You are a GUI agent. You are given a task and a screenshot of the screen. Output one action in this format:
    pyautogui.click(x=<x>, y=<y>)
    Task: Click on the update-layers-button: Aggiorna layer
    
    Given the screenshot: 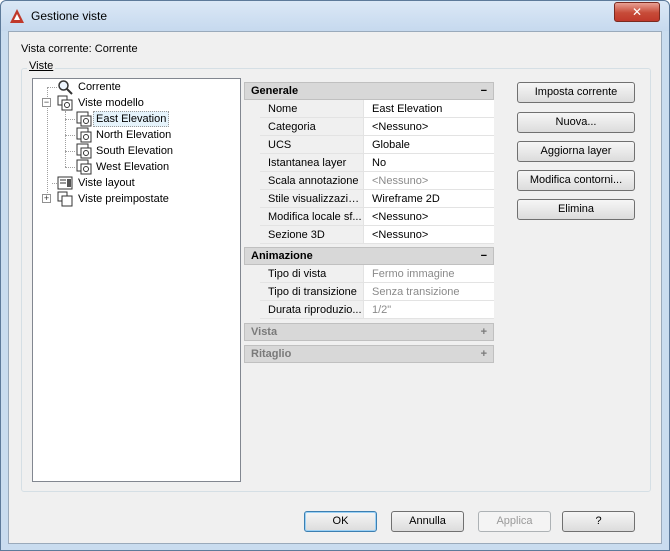 What is the action you would take?
    pyautogui.click(x=576, y=151)
    